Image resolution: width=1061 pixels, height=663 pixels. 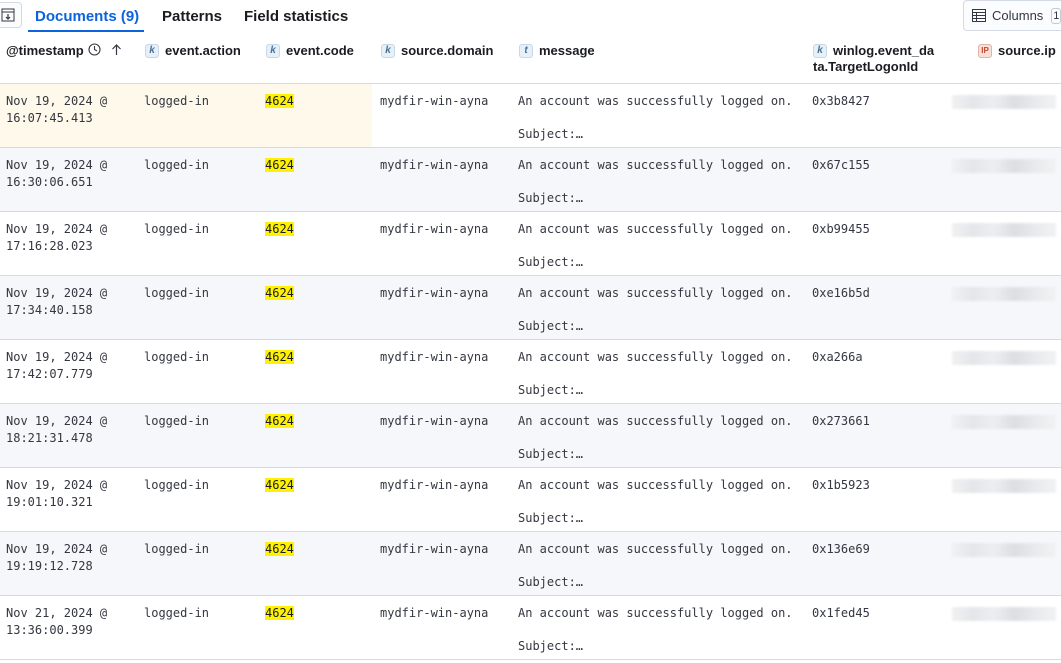 I want to click on column-header-label: source.ip, so click(x=1027, y=50).